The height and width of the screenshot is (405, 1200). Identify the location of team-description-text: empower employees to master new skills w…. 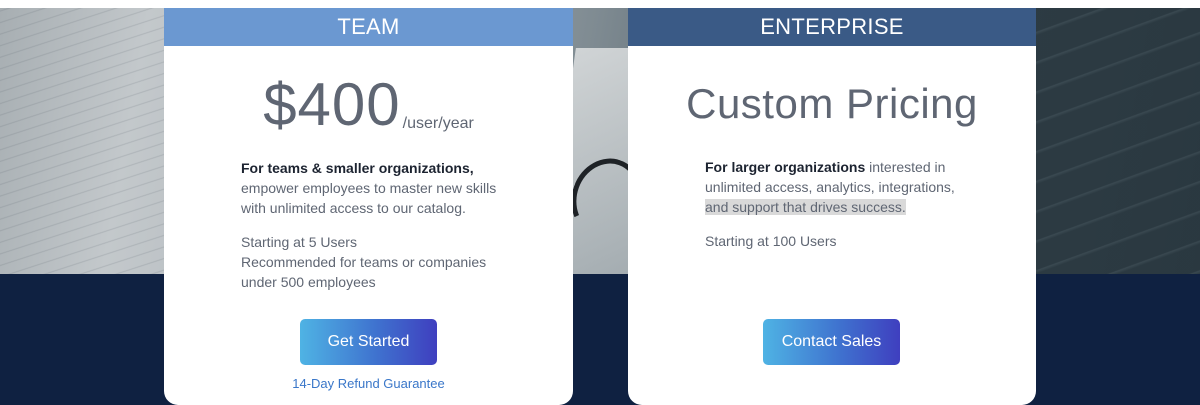
(369, 198).